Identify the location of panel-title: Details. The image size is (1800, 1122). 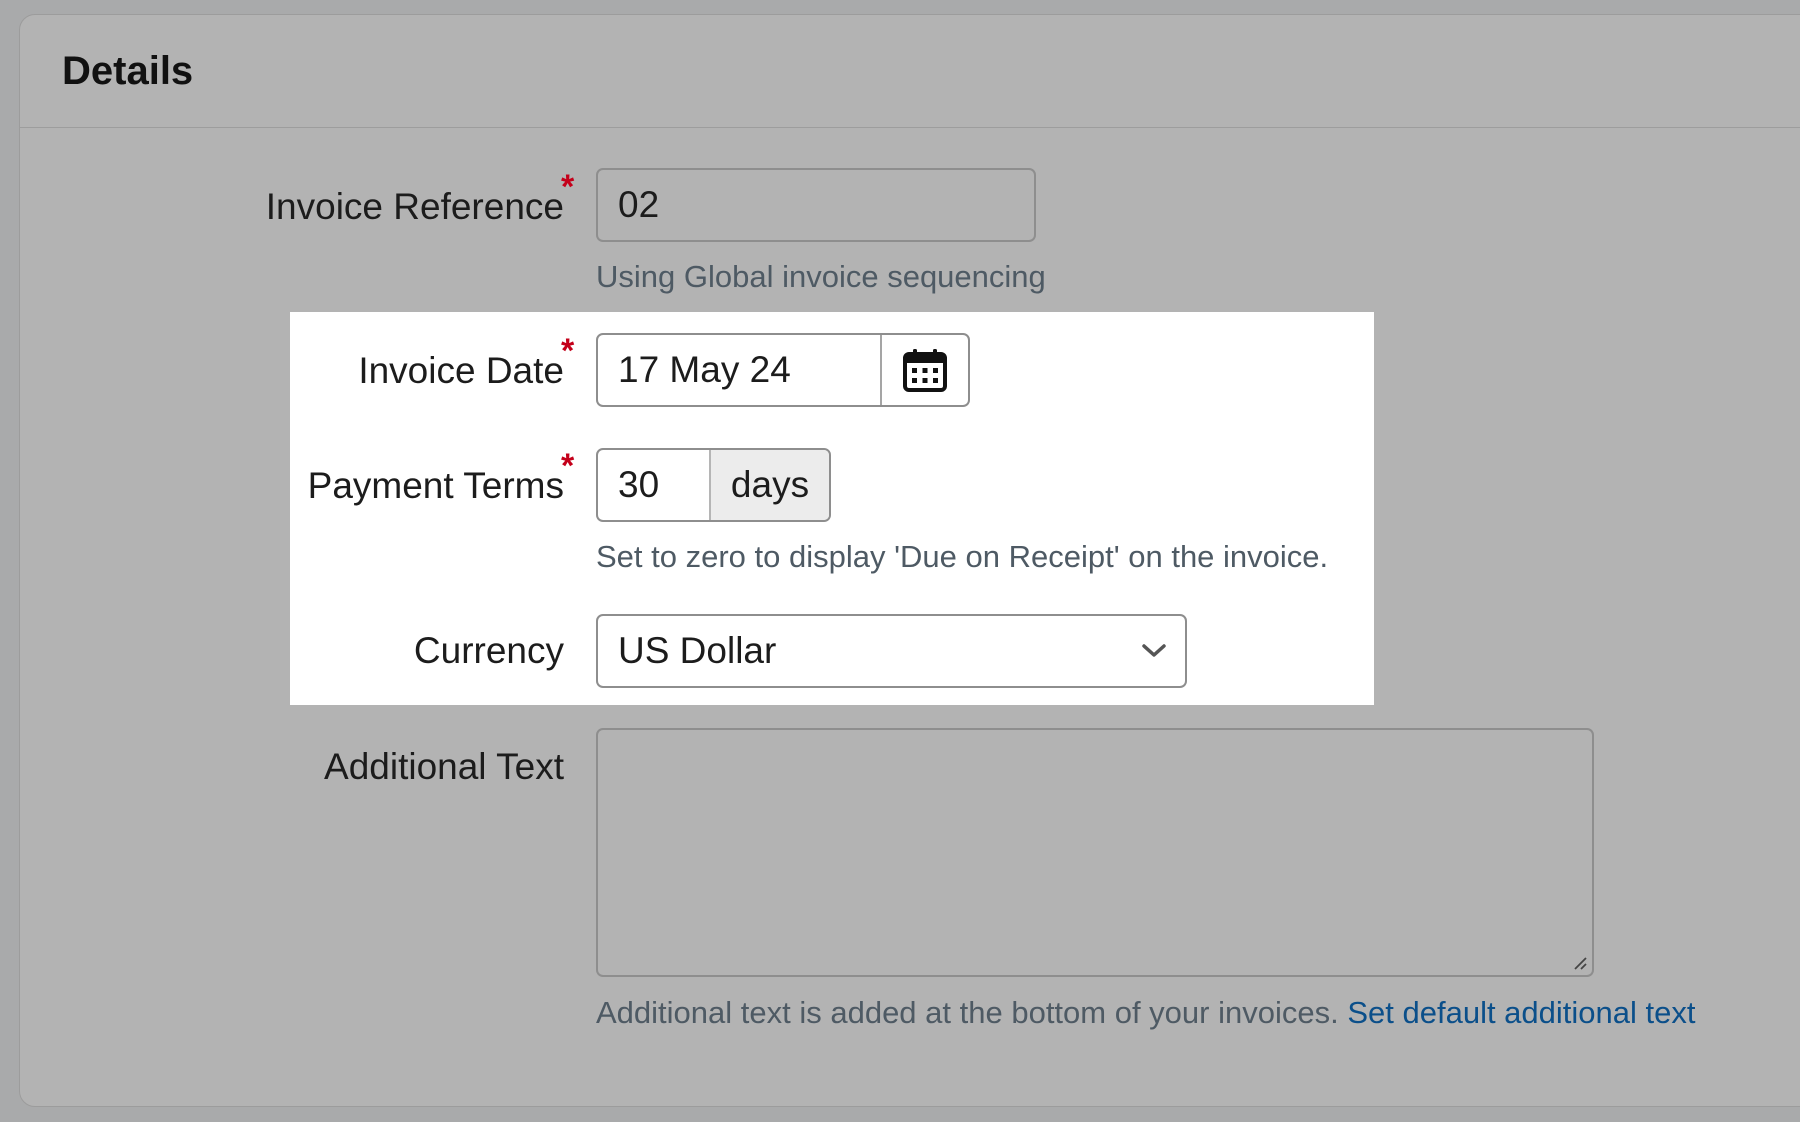
(128, 71).